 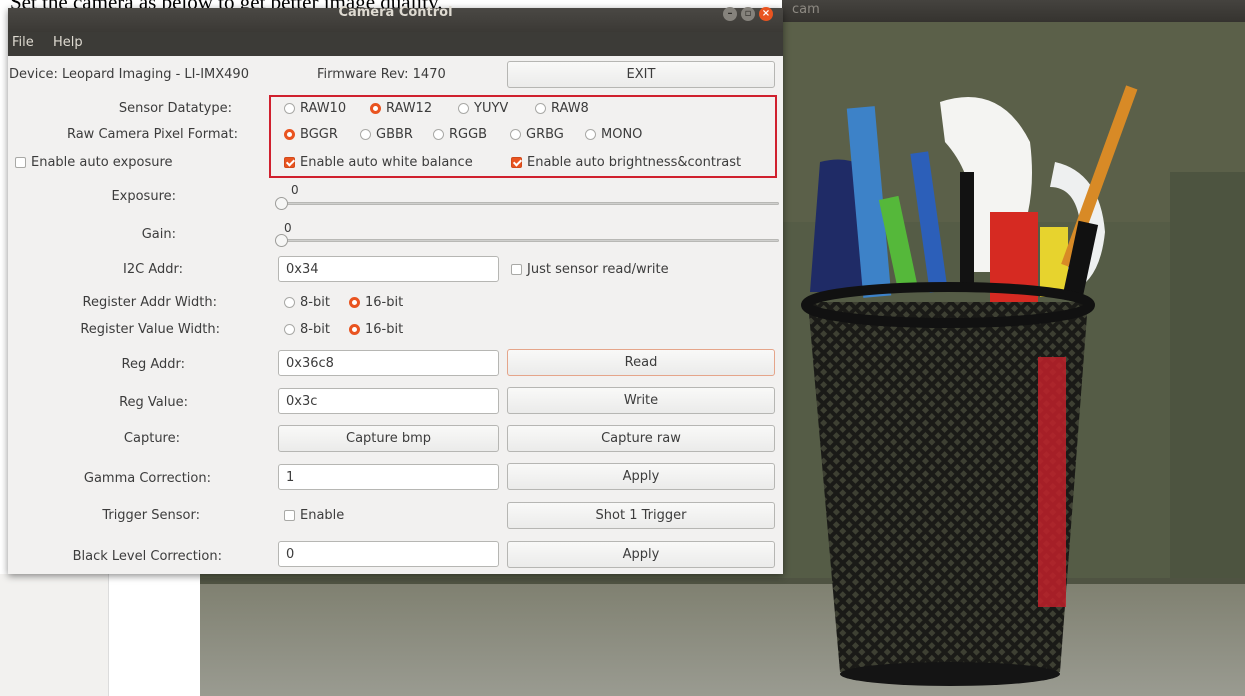 I want to click on gamma-label: Gamma Correction:, so click(x=147, y=478).